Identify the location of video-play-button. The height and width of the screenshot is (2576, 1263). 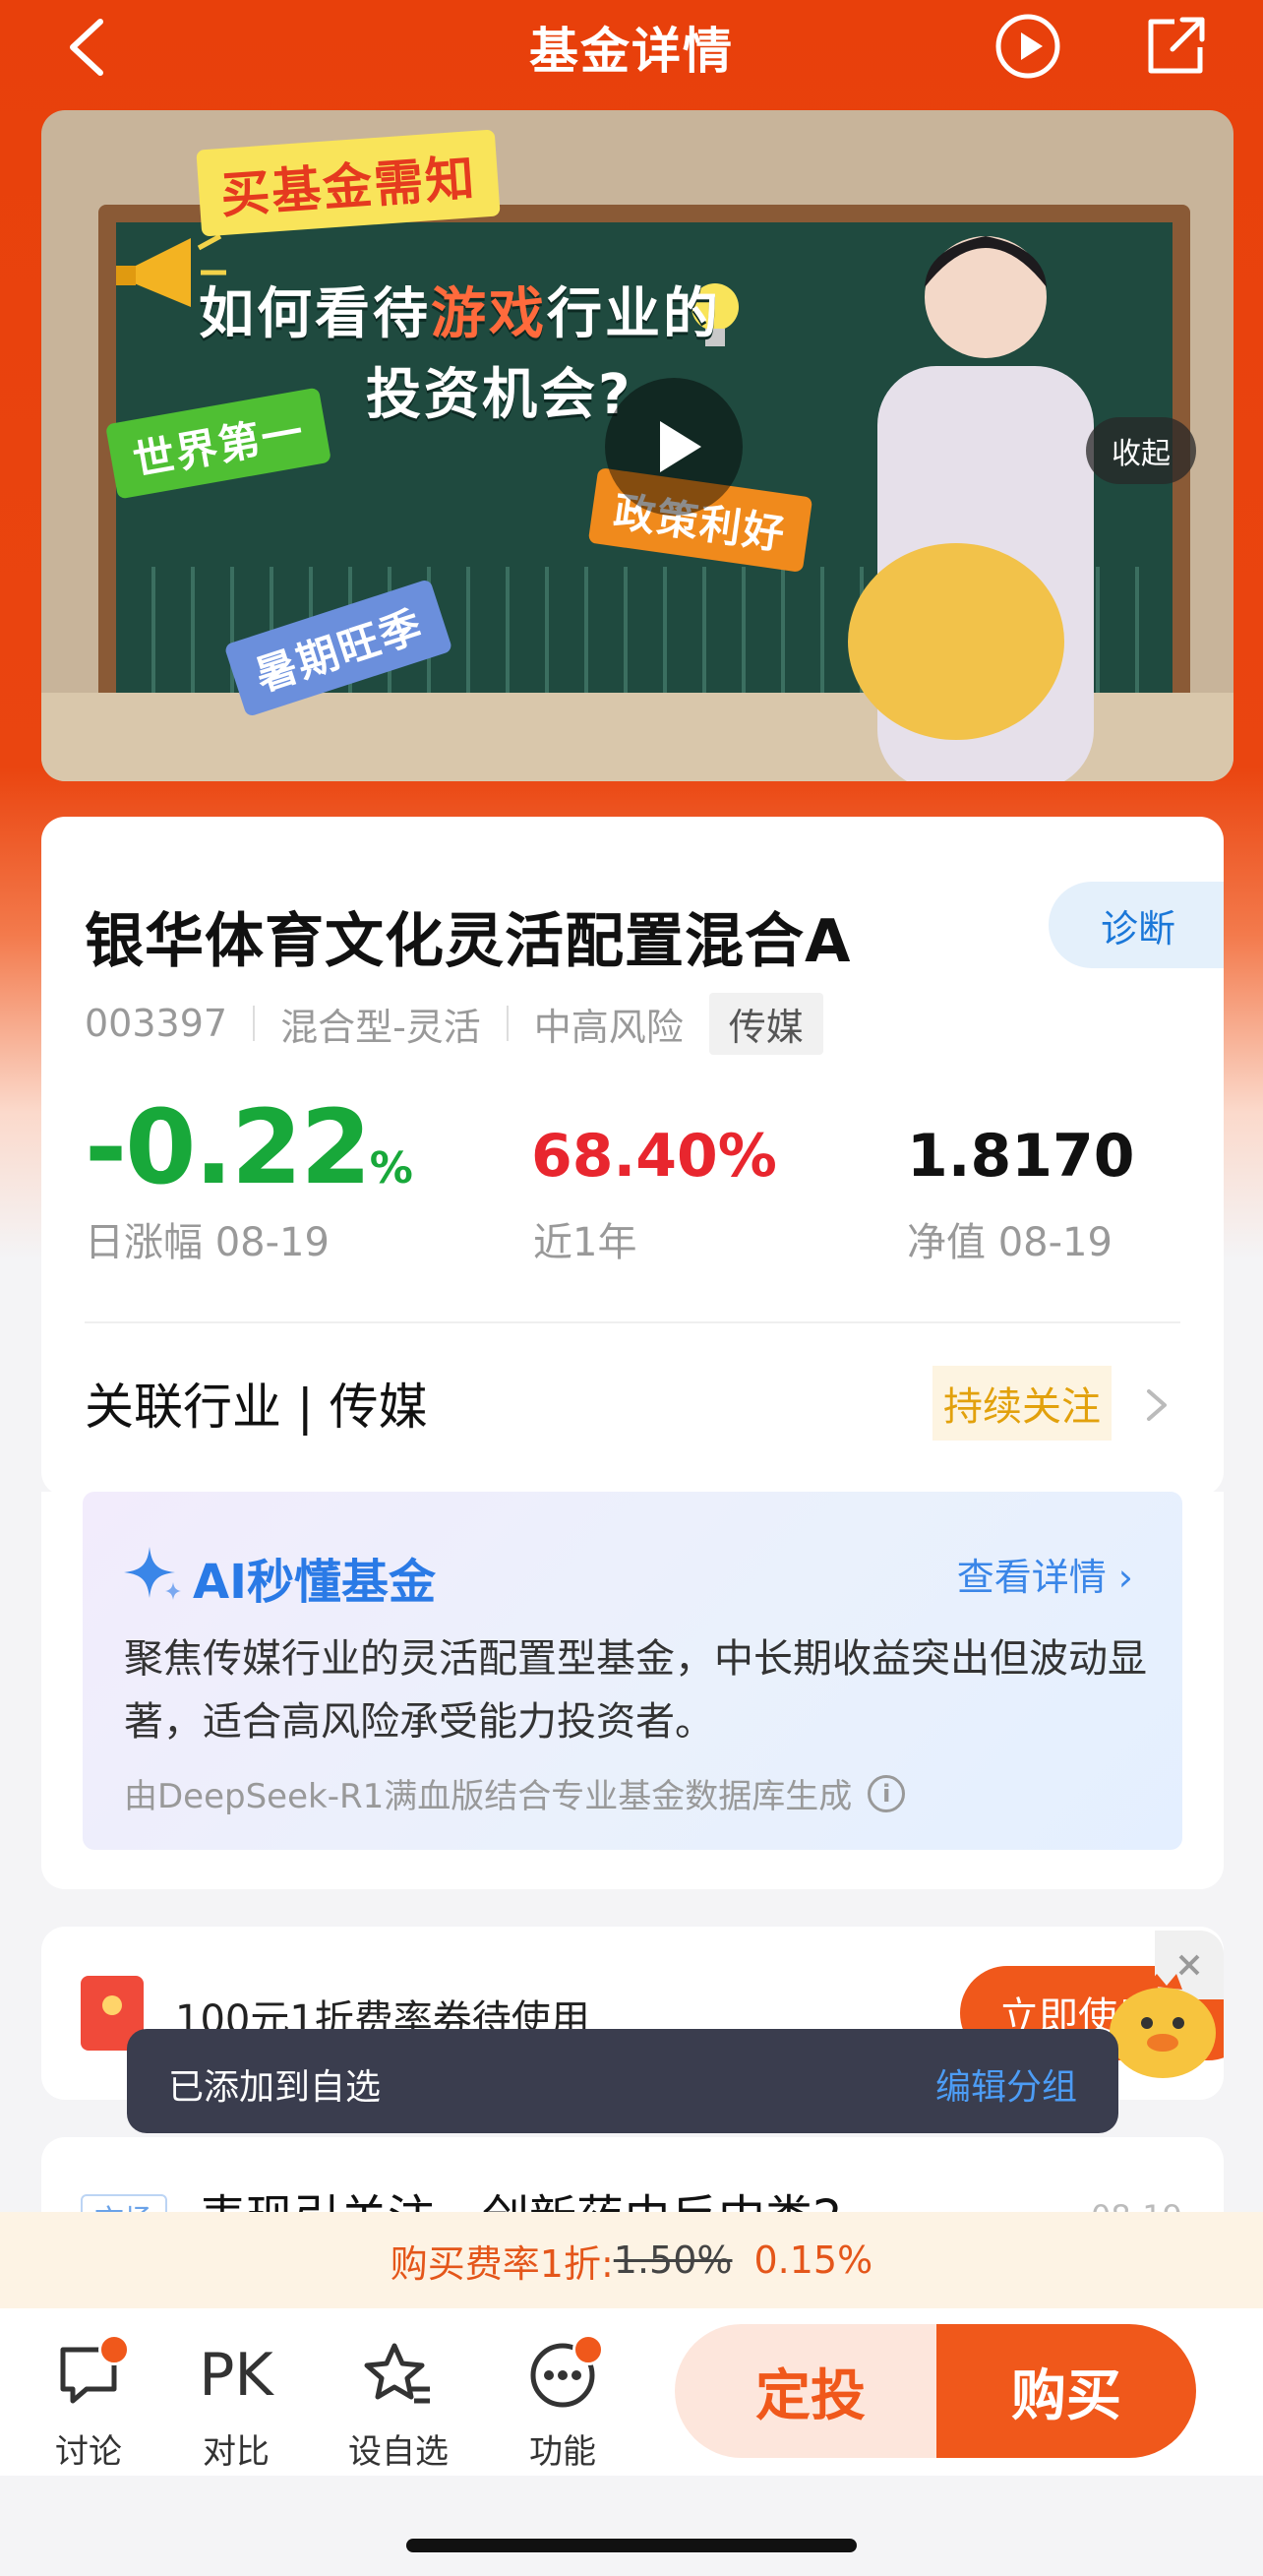
(1027, 46).